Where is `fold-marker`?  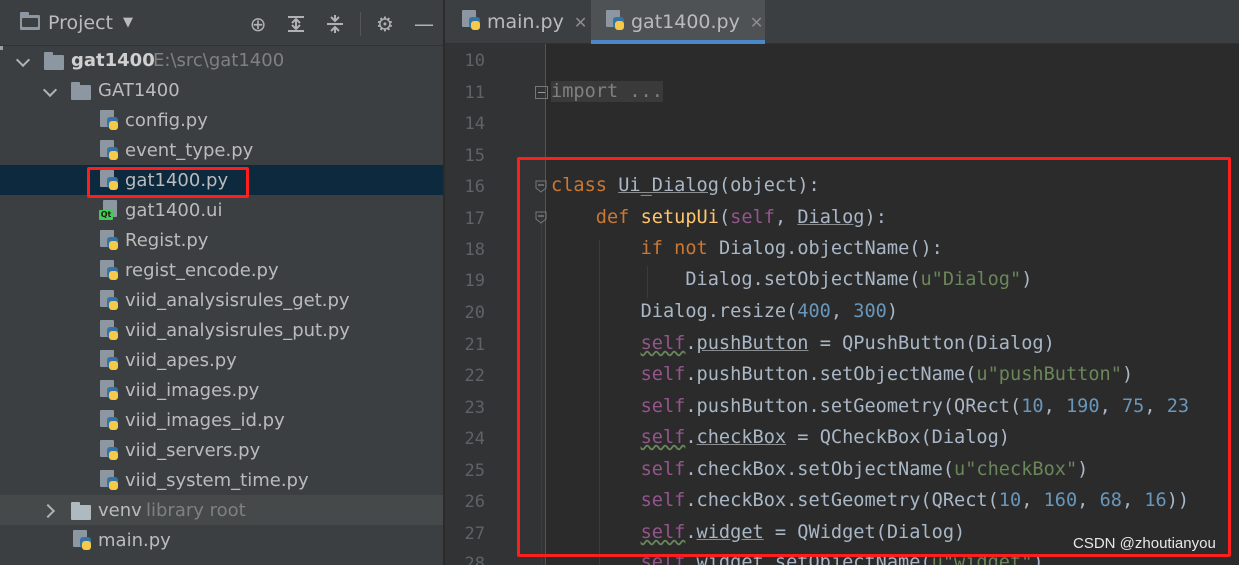
fold-marker is located at coordinates (541, 92).